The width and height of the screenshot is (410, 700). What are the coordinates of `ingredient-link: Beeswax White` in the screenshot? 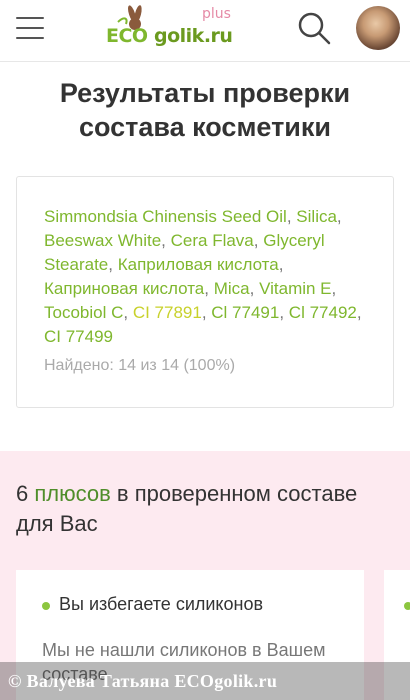 It's located at (102, 240).